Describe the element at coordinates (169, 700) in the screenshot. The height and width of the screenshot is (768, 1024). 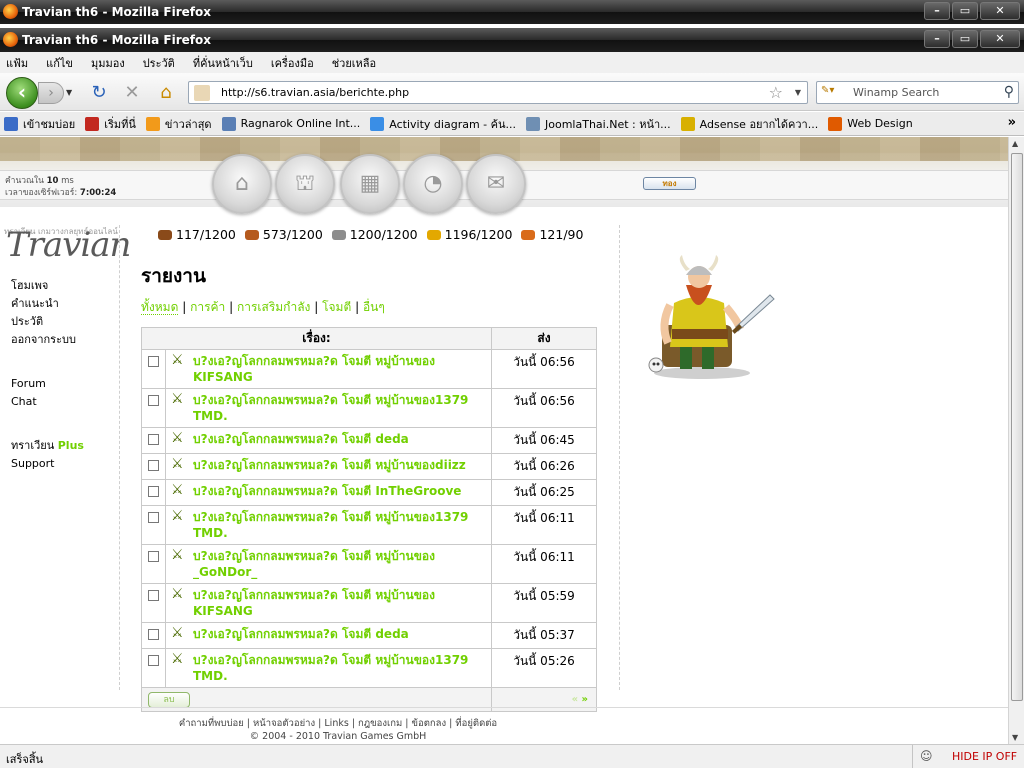
I see `delete-button: ลบ` at that location.